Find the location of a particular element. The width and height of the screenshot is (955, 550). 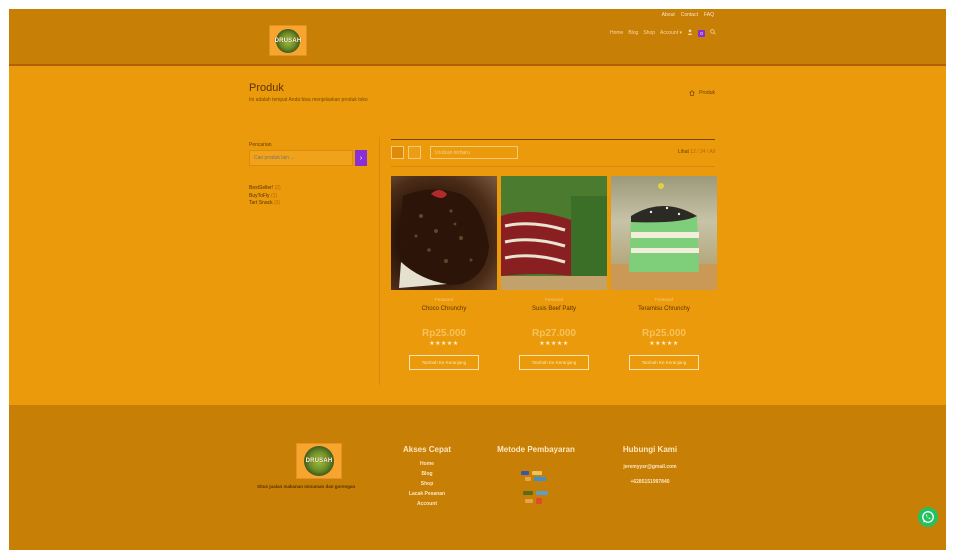

category-item: Tart Snack (3) is located at coordinates (265, 204).